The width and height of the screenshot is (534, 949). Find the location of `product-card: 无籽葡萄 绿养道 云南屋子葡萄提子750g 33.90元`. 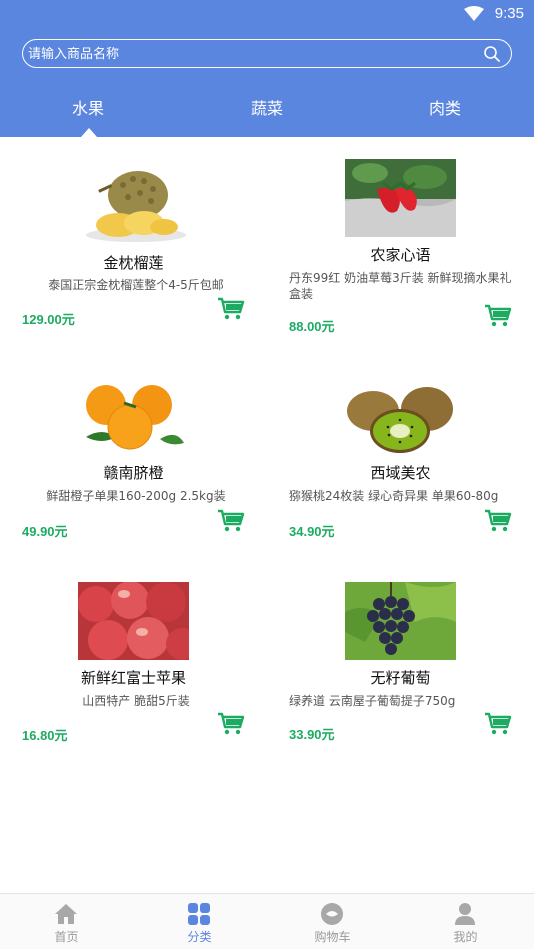

product-card: 无籽葡萄 绿养道 云南屋子葡萄提子750g 33.90元 is located at coordinates (400, 651).